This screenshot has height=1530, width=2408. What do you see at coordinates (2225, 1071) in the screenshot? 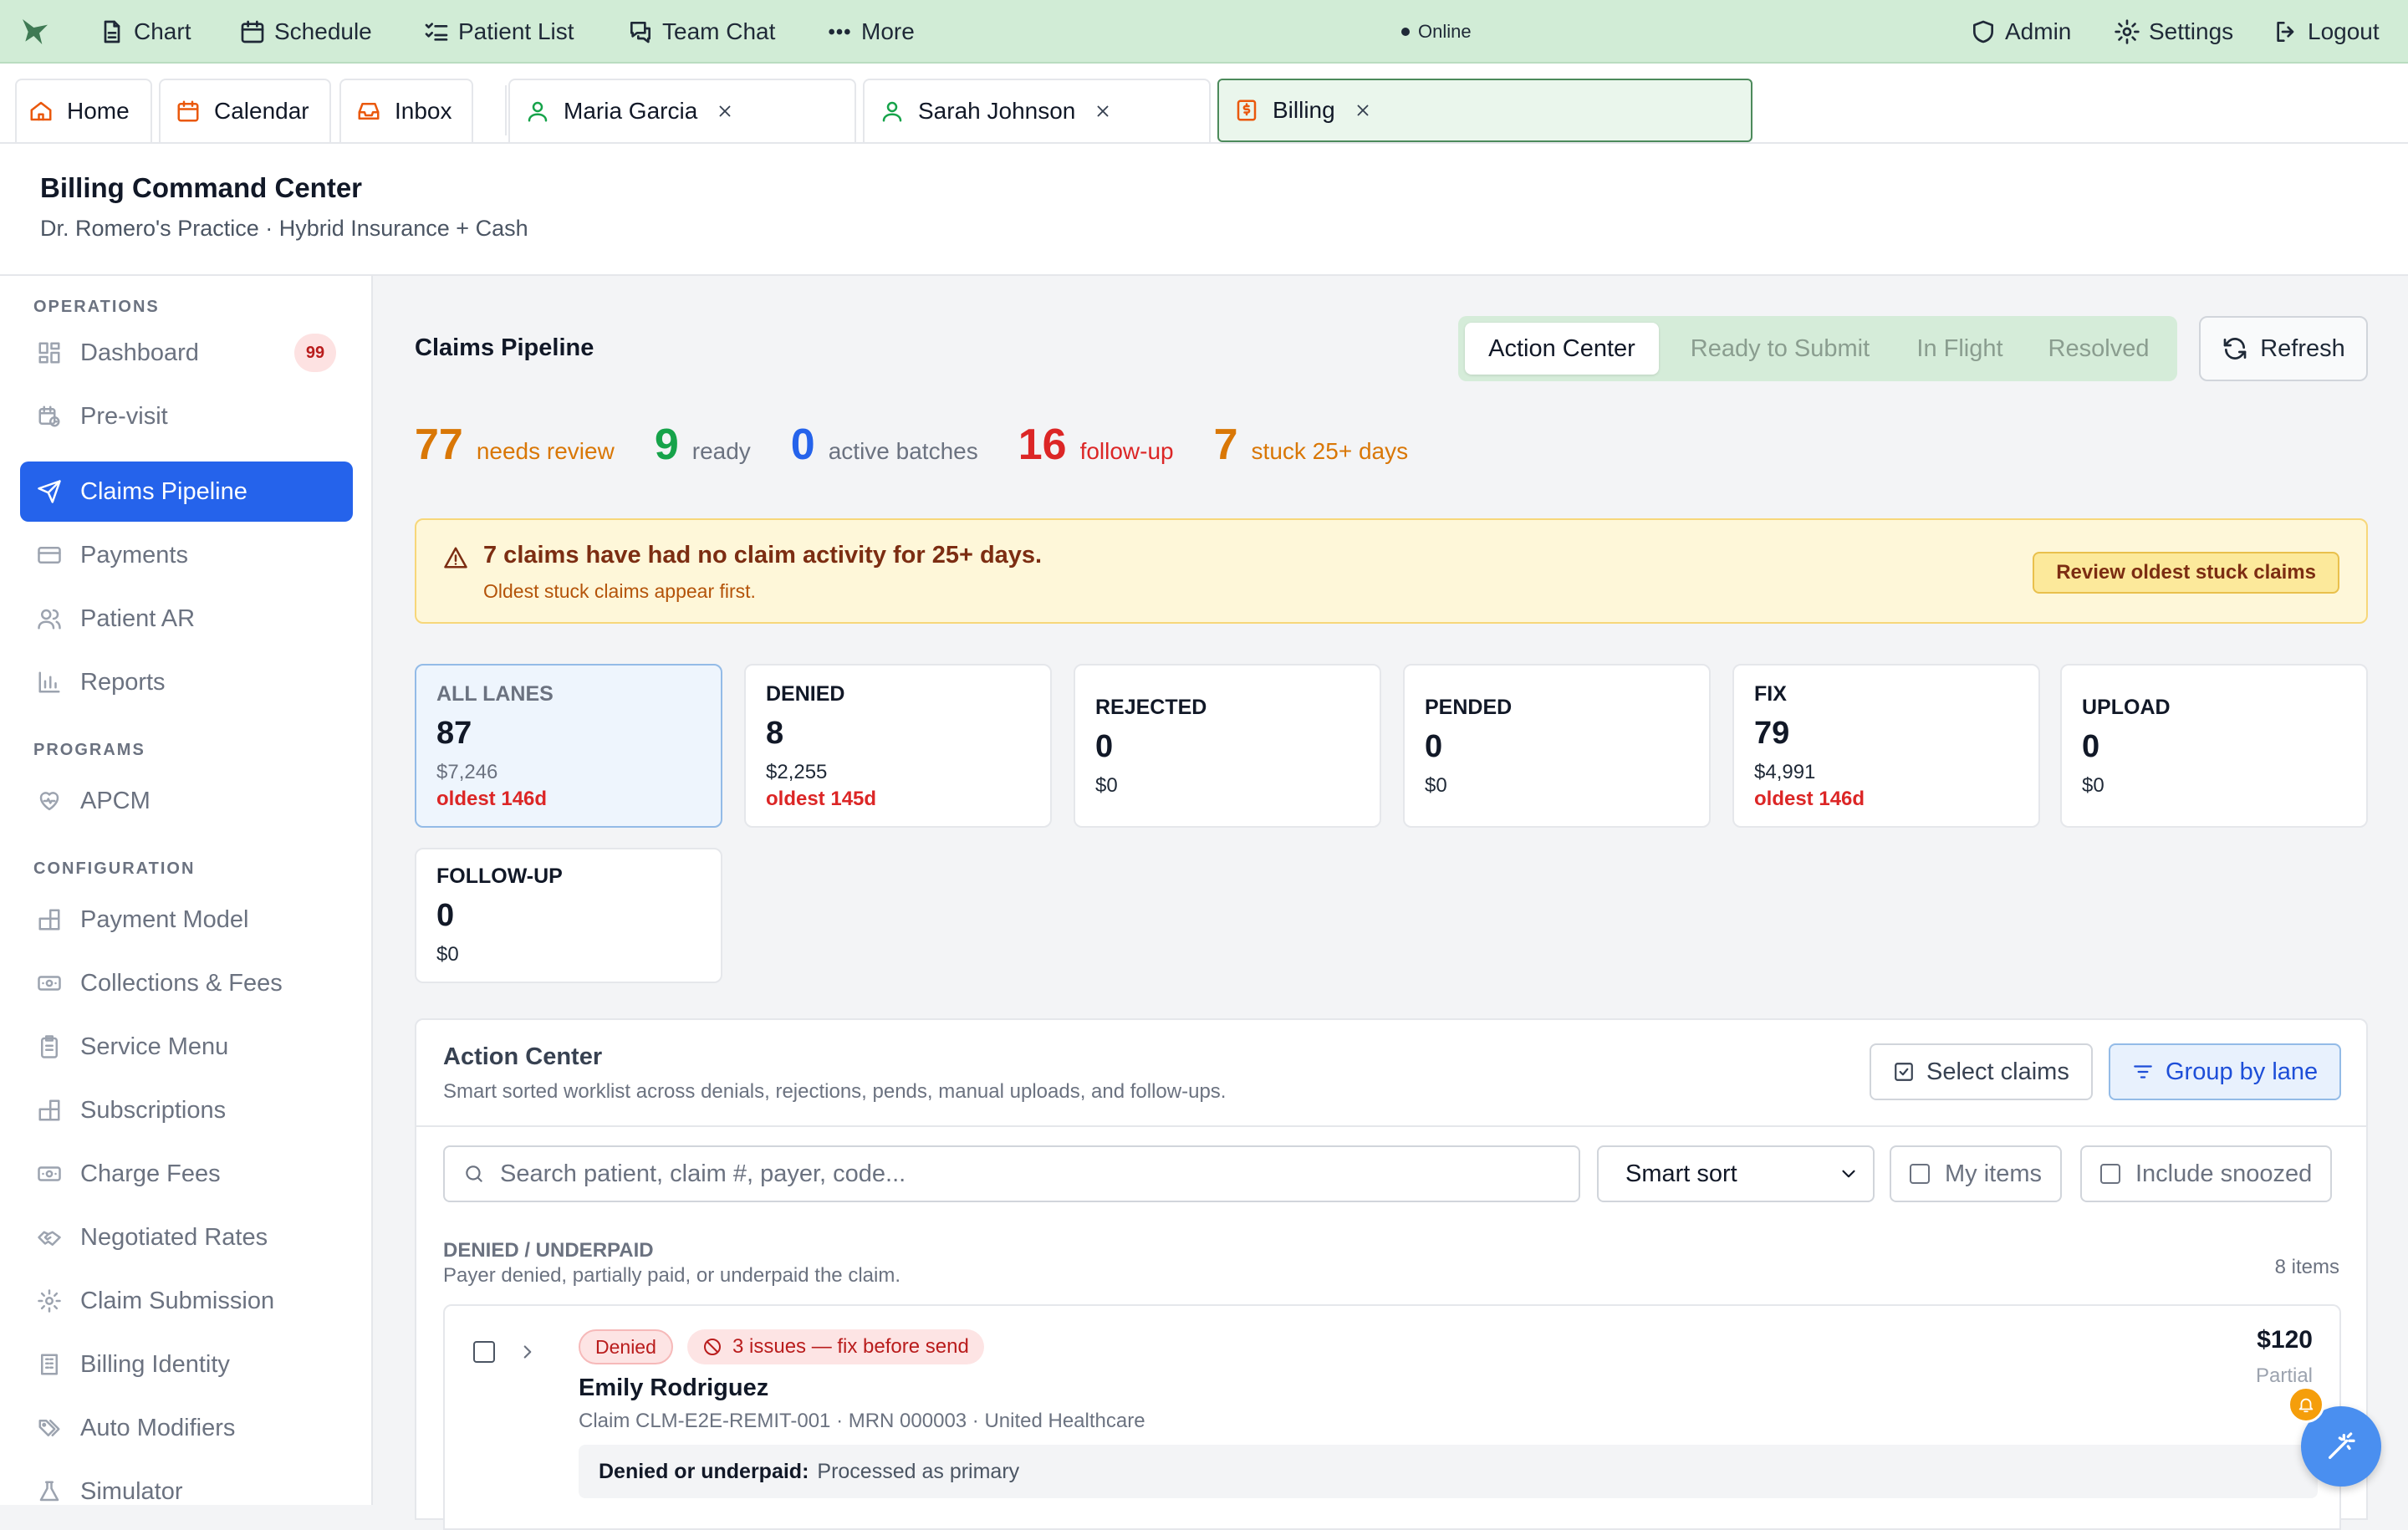
I see `group-by-lane-button: Group by lane` at bounding box center [2225, 1071].